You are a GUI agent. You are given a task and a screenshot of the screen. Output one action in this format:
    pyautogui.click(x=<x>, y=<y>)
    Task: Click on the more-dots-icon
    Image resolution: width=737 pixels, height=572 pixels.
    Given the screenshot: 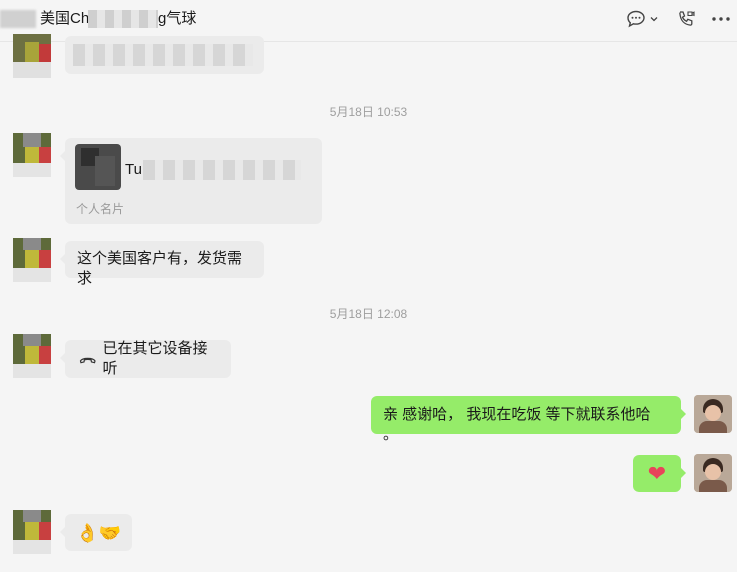 What is the action you would take?
    pyautogui.click(x=721, y=19)
    